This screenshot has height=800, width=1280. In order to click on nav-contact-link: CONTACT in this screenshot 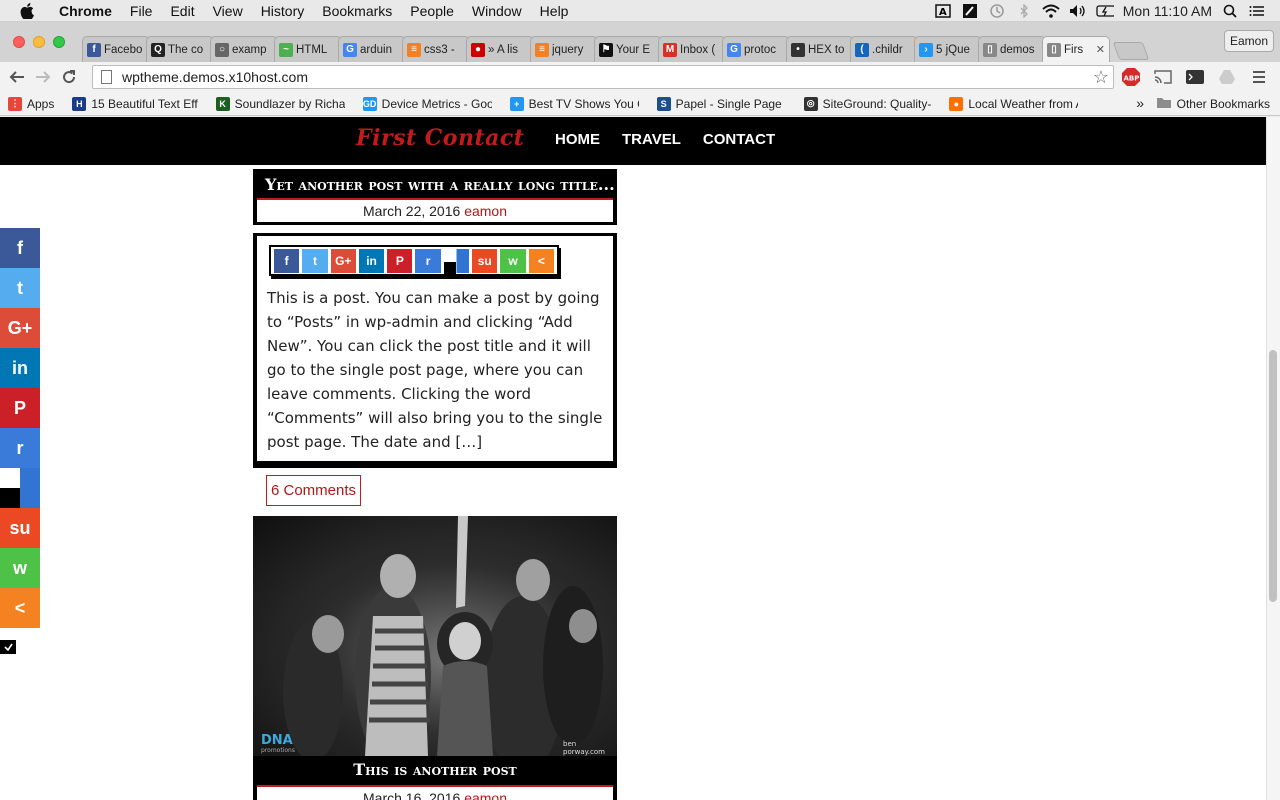, I will do `click(739, 139)`.